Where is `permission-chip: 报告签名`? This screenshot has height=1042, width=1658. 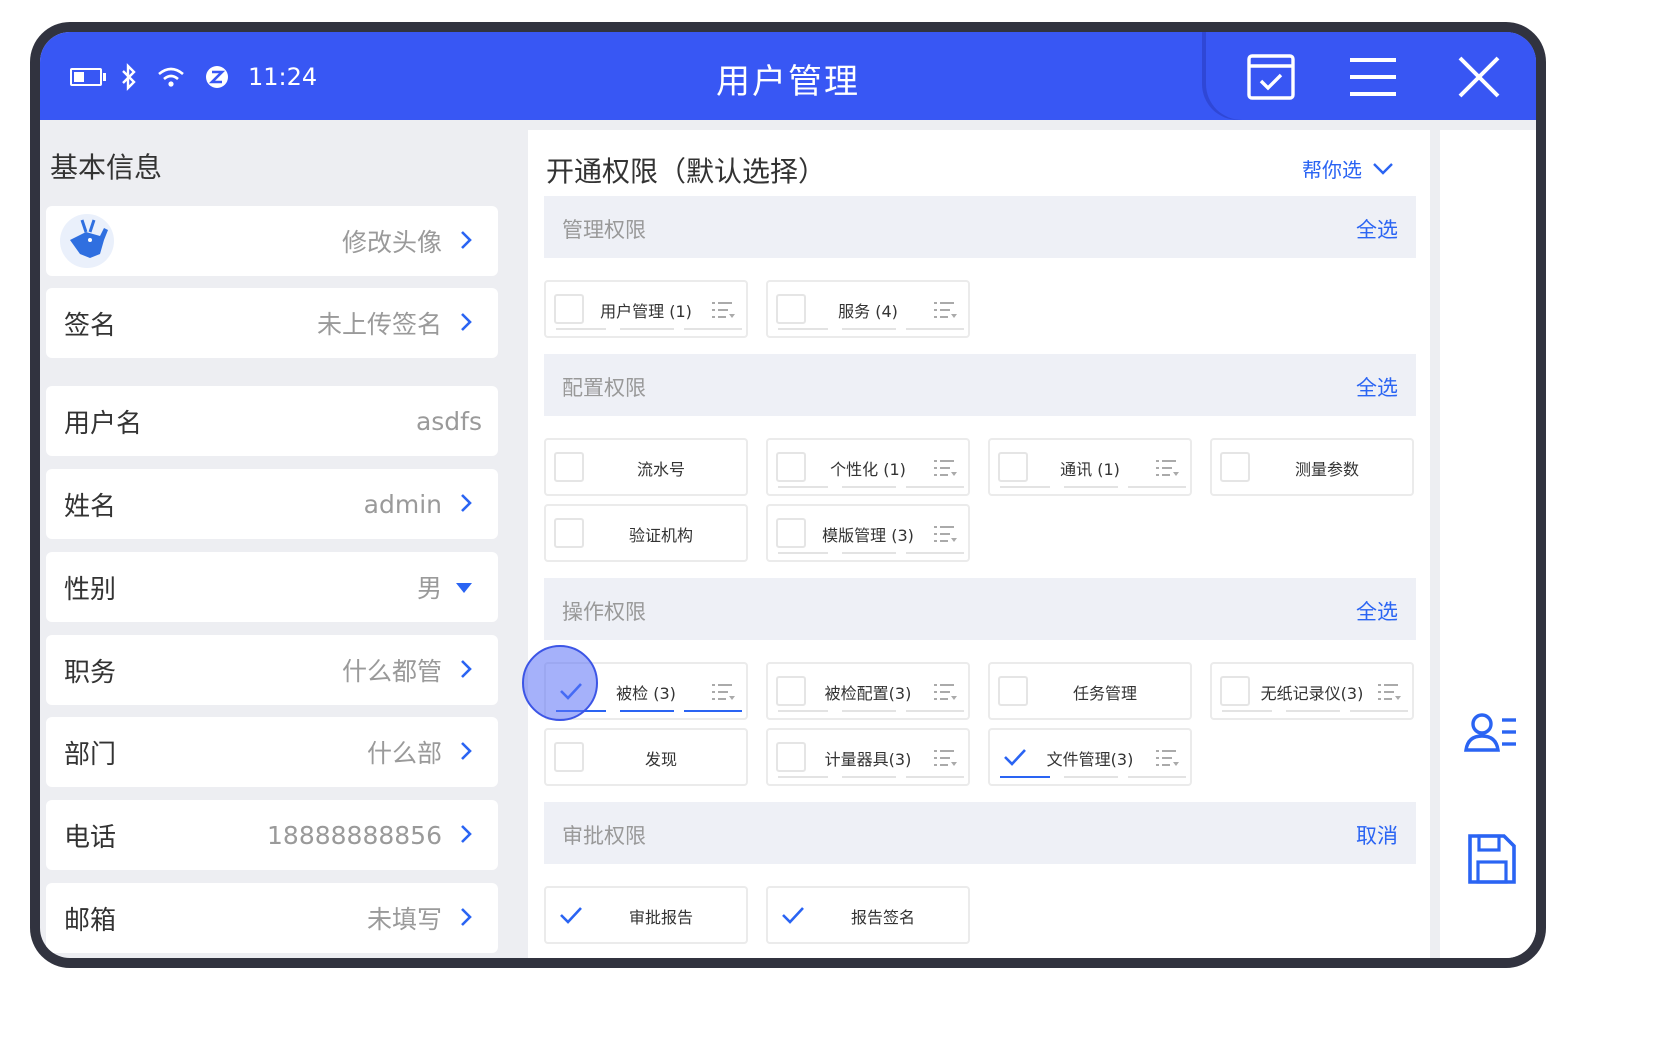 permission-chip: 报告签名 is located at coordinates (868, 915).